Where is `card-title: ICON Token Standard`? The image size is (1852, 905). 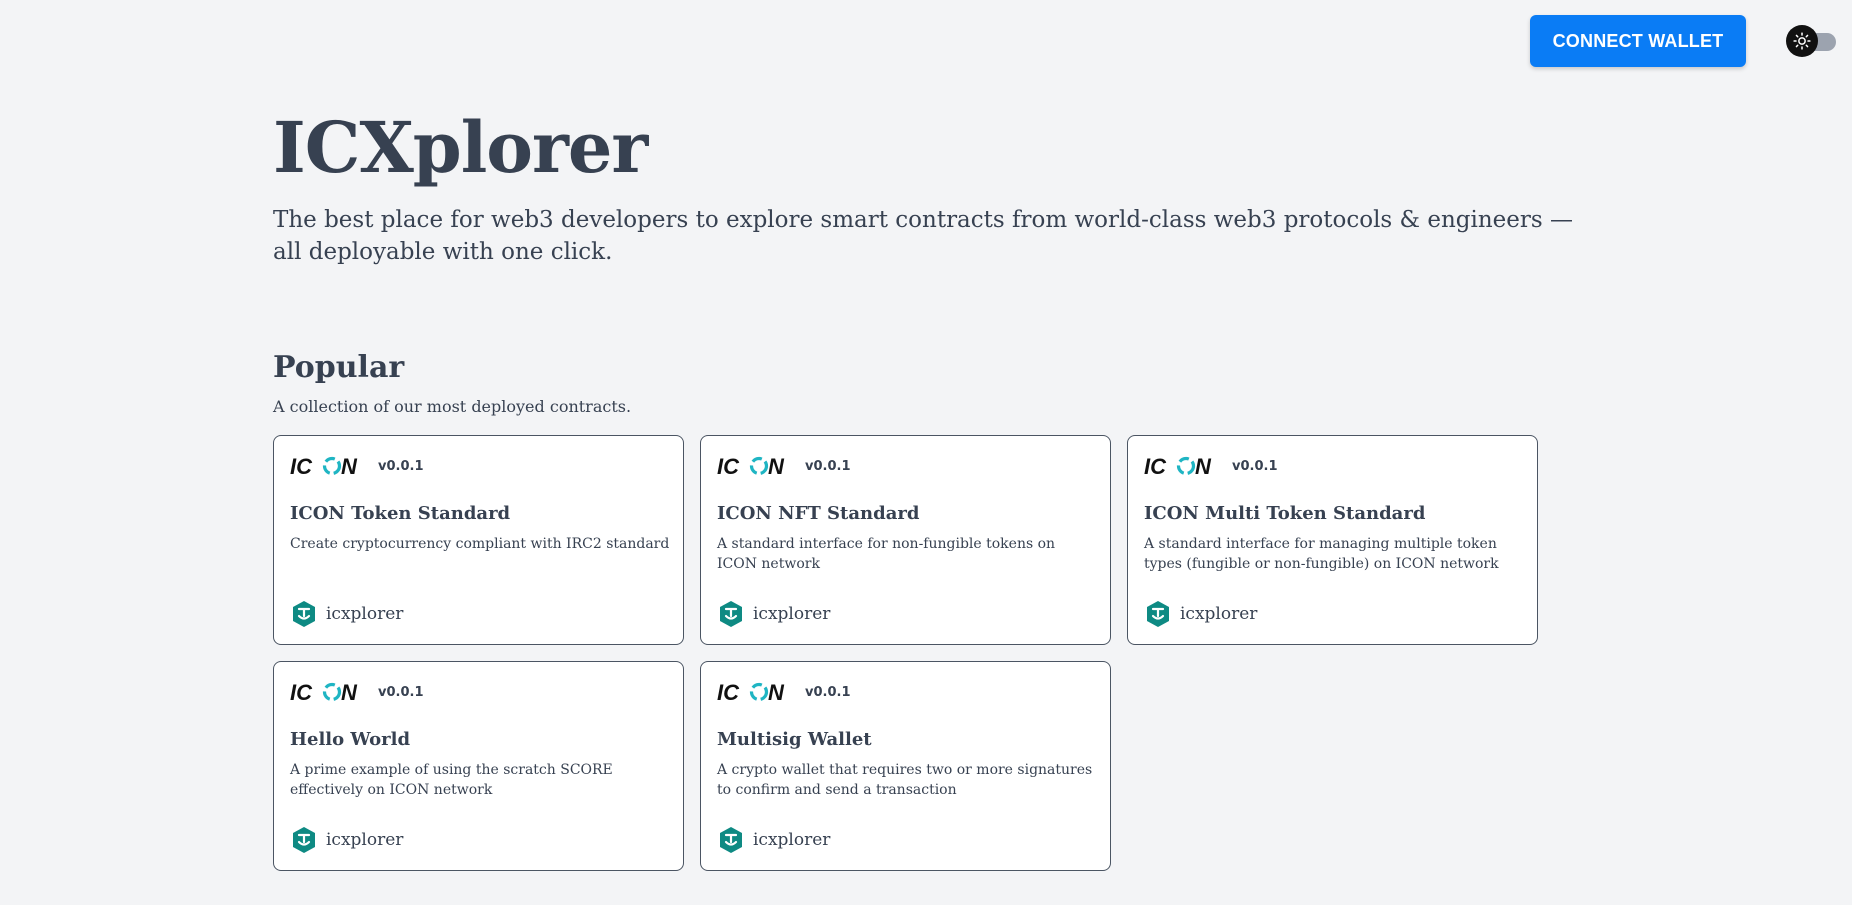 card-title: ICON Token Standard is located at coordinates (400, 513).